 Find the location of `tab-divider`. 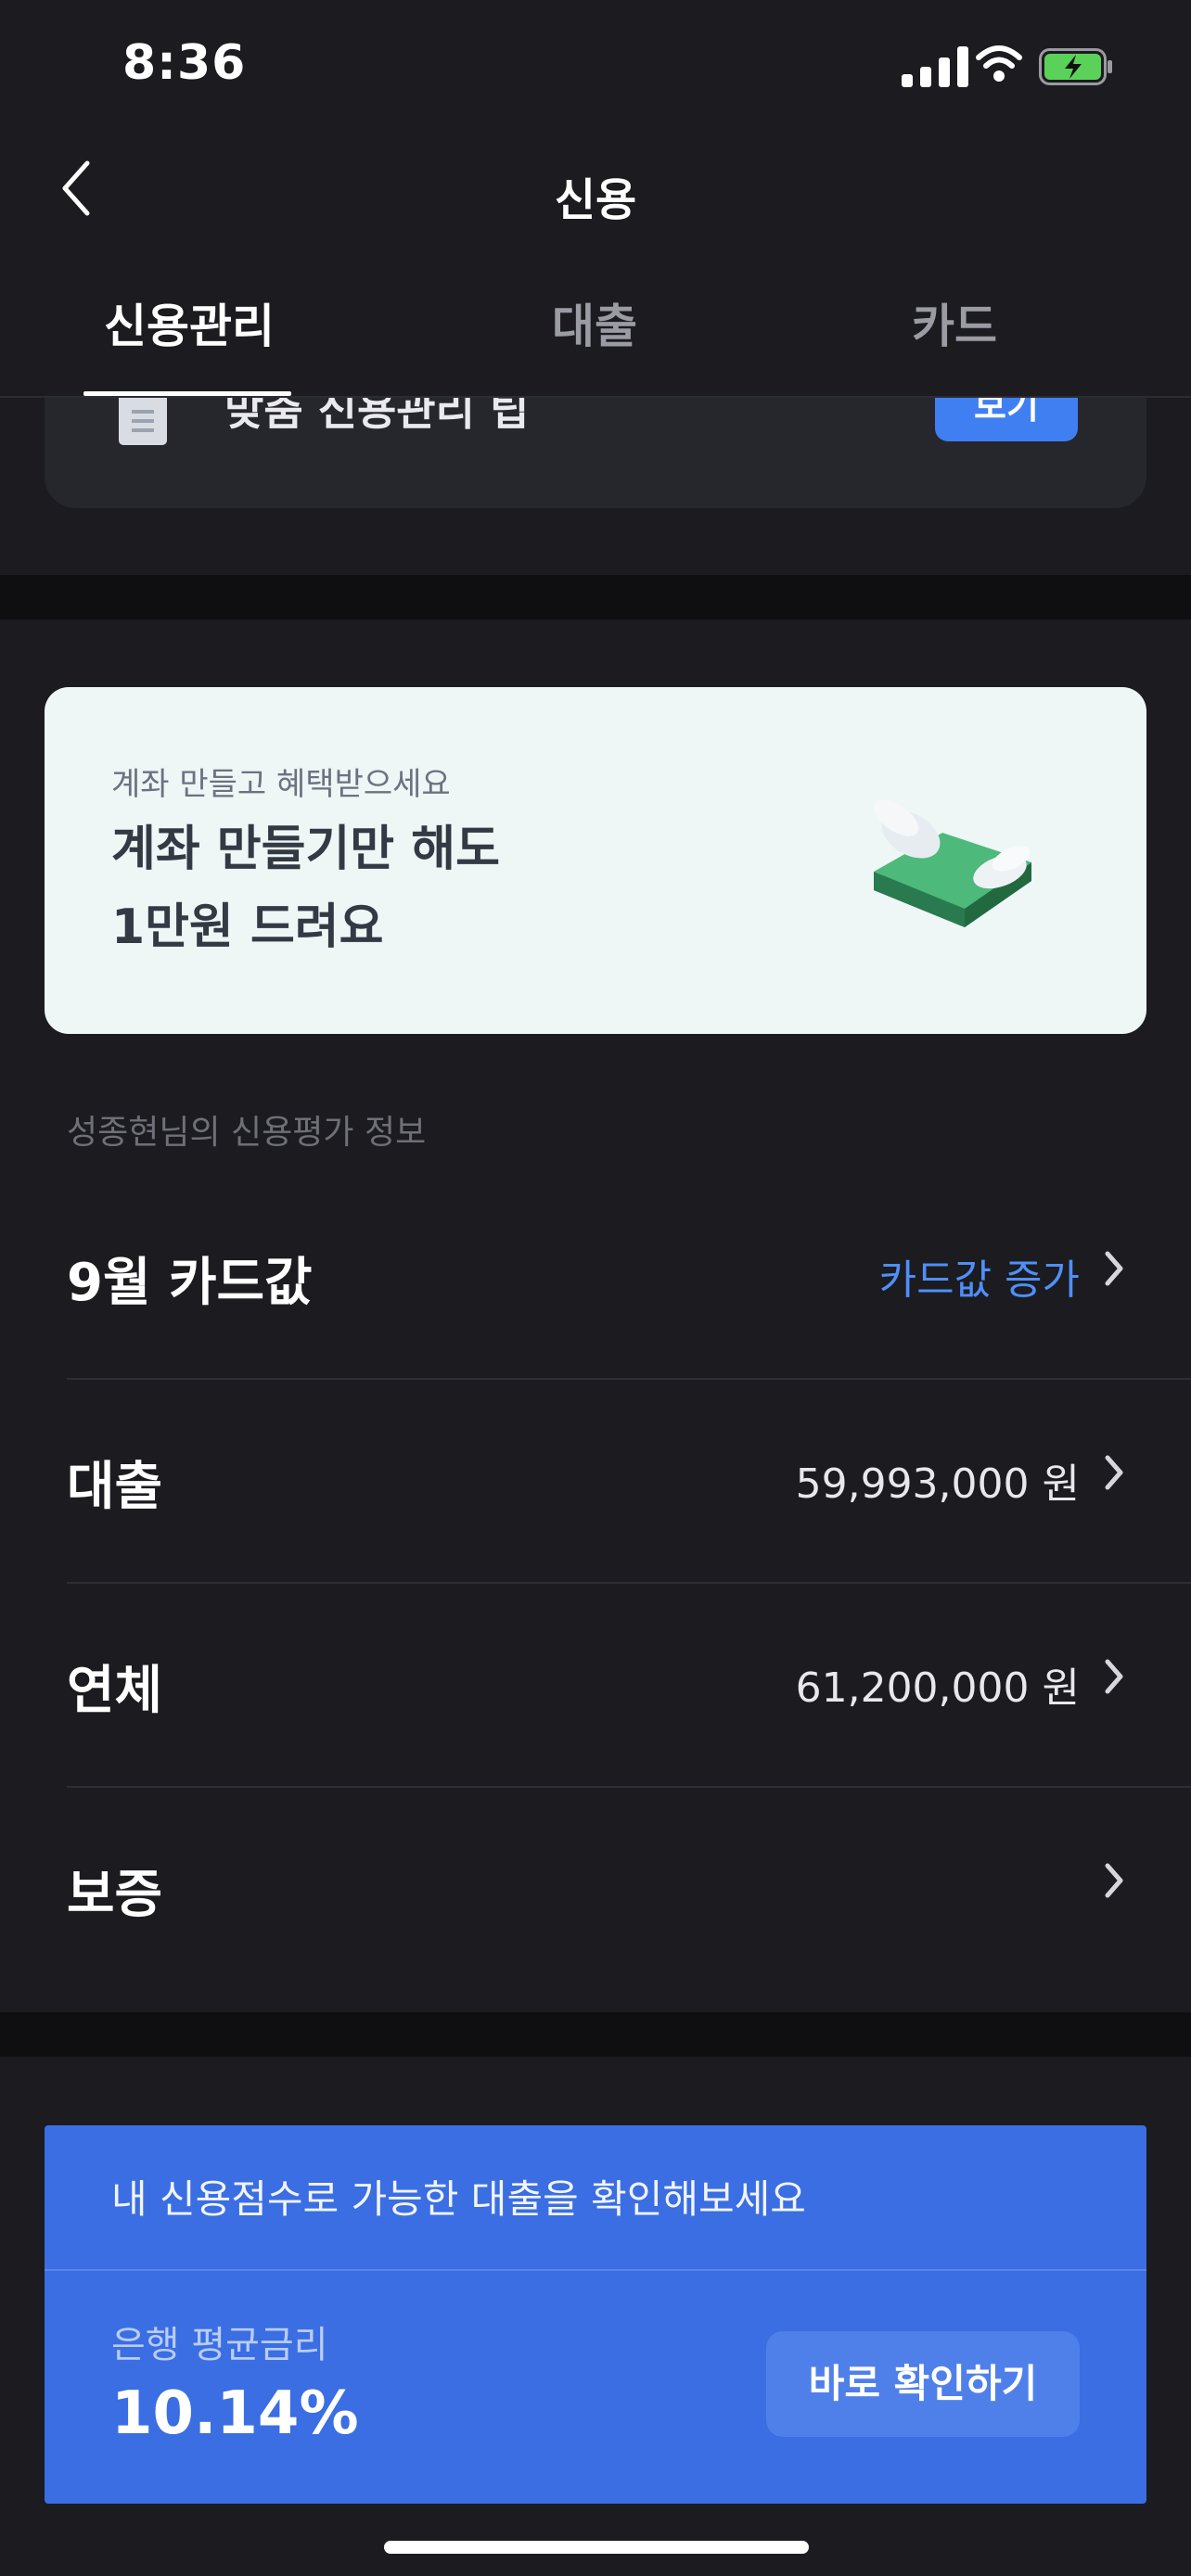

tab-divider is located at coordinates (595, 397).